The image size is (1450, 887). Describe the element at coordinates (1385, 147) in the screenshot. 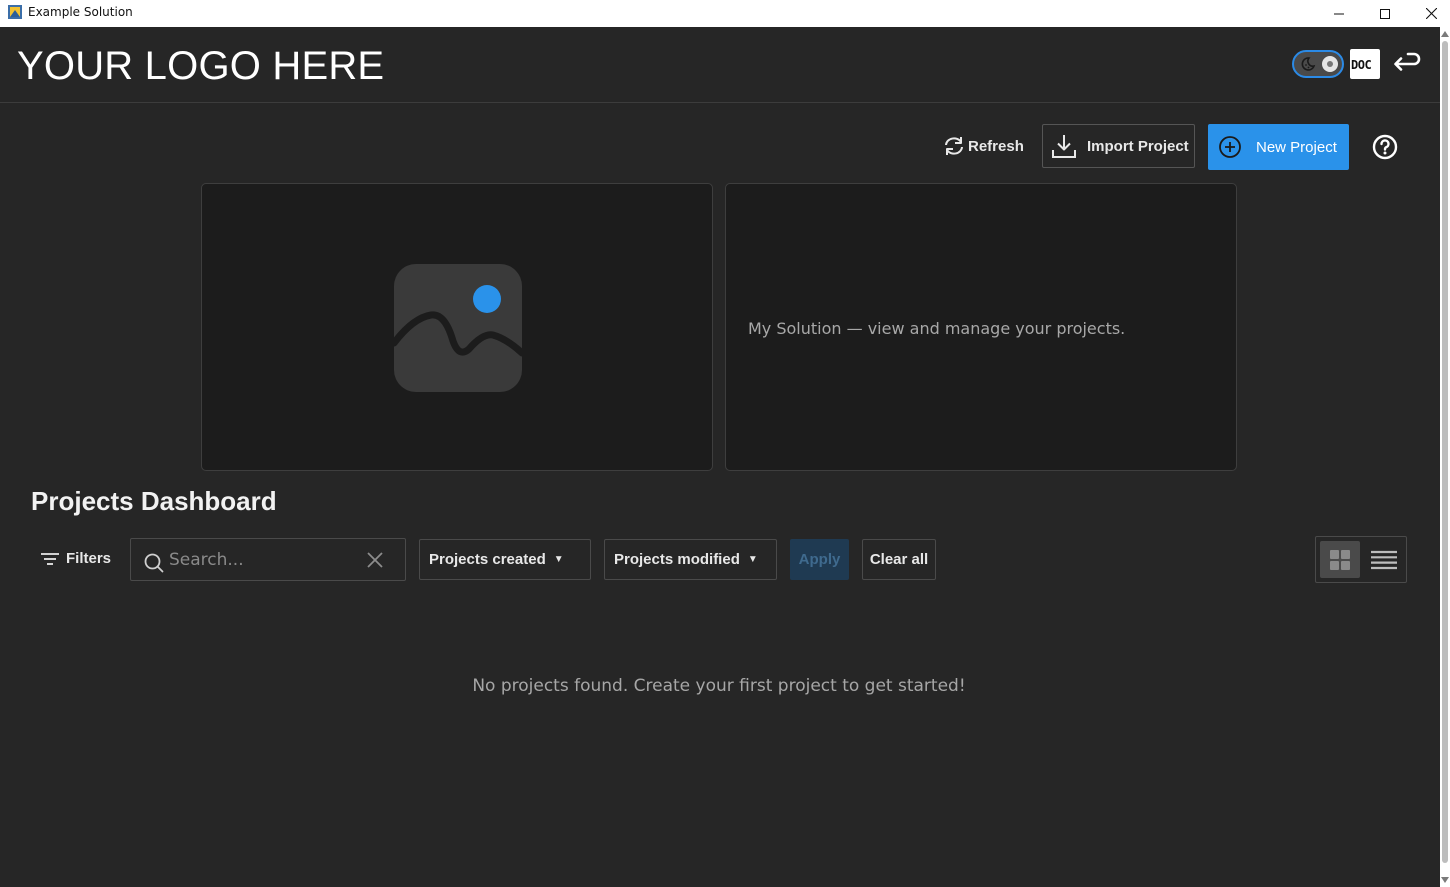

I see `question-circle-icon` at that location.